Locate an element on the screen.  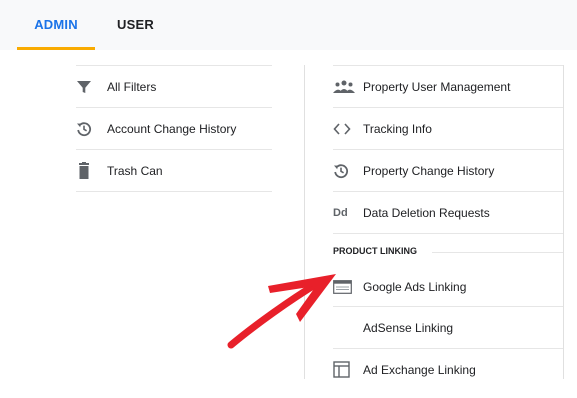
menu-item-label: Property User Management is located at coordinates (437, 86).